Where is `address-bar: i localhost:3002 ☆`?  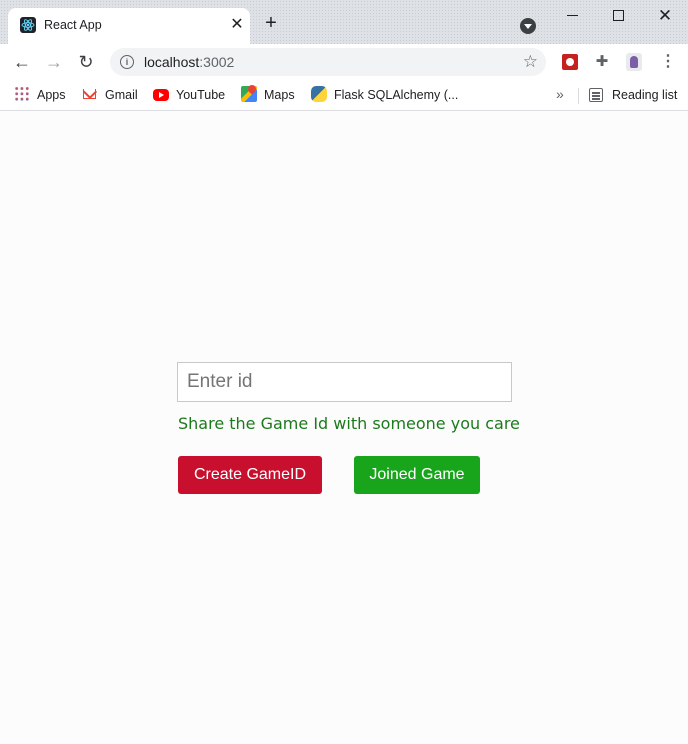 address-bar: i localhost:3002 ☆ is located at coordinates (328, 62).